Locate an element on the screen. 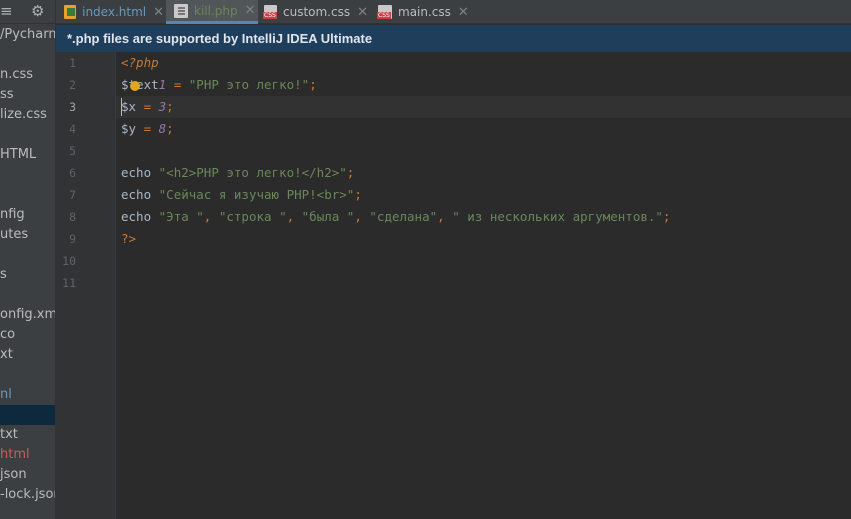 This screenshot has width=851, height=519. line-number: 3 is located at coordinates (72, 107).